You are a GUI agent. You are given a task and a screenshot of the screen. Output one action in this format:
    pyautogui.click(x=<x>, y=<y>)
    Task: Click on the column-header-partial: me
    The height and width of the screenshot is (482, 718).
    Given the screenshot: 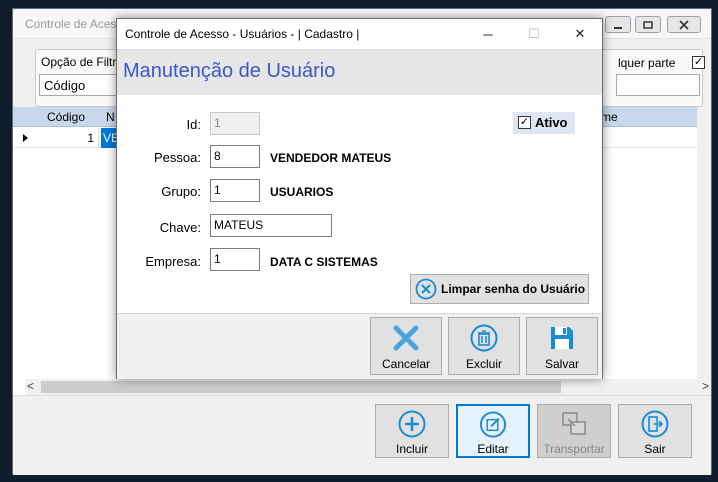 What is the action you would take?
    pyautogui.click(x=609, y=117)
    